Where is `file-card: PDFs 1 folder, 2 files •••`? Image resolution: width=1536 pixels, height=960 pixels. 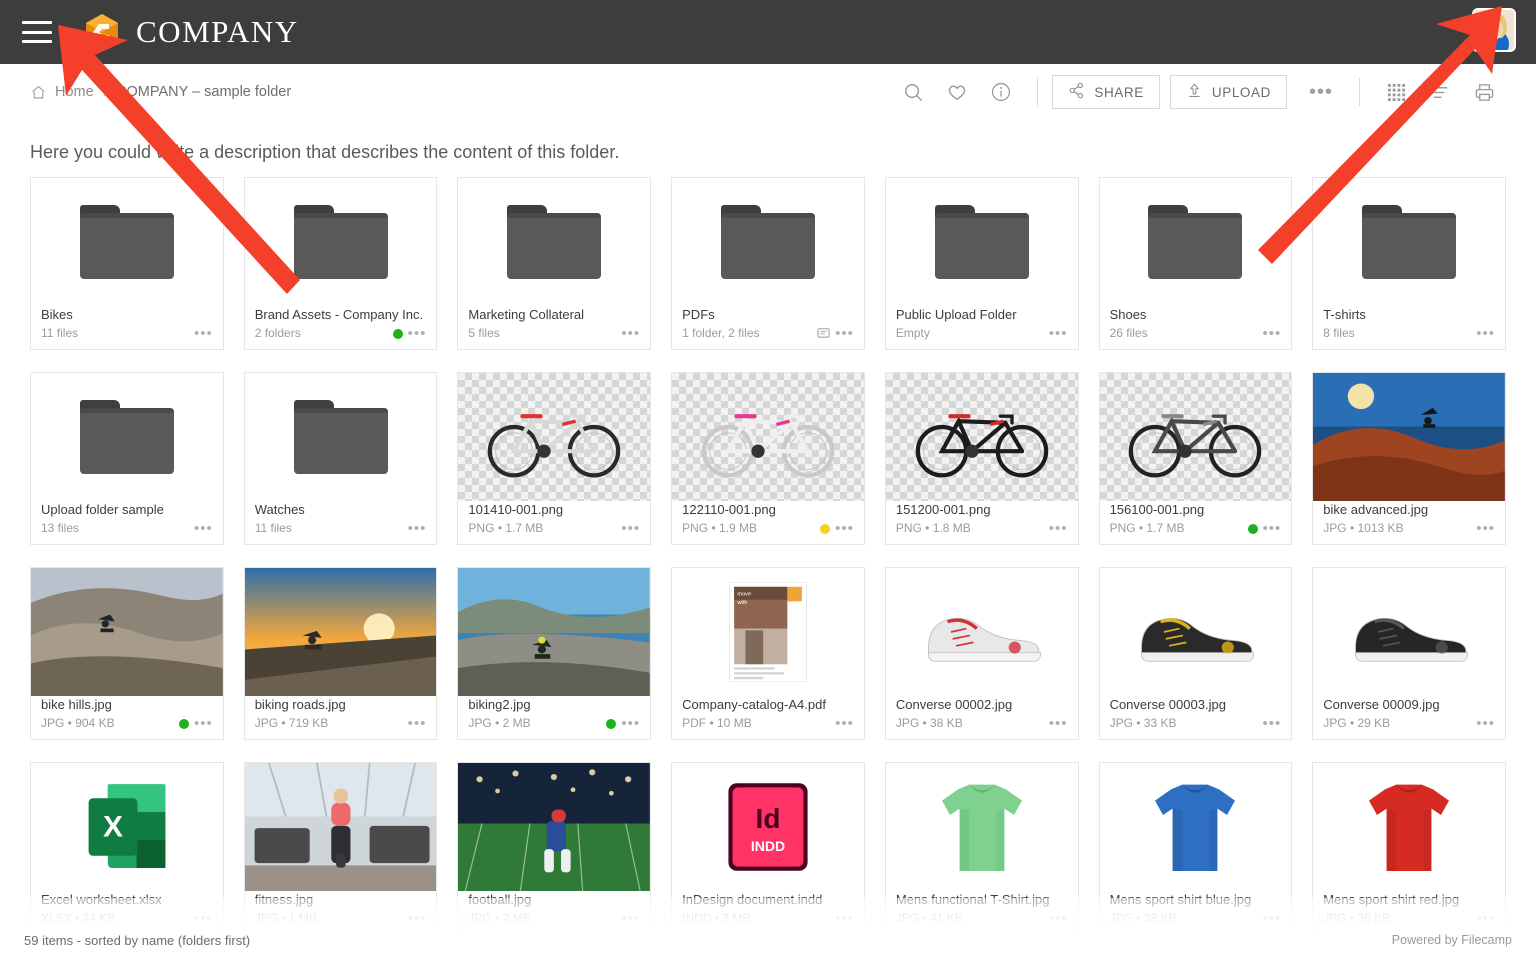
file-card: PDFs 1 folder, 2 files ••• is located at coordinates (768, 263).